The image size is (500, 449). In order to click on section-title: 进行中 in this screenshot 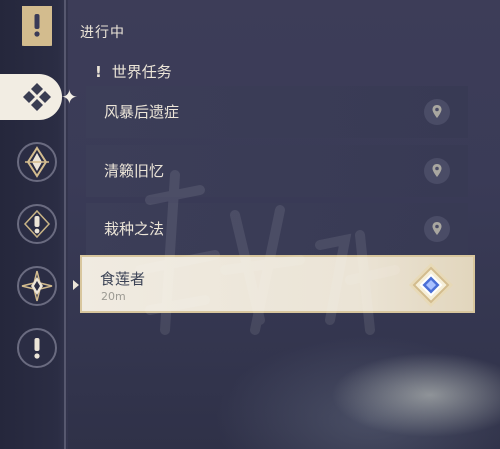, I will do `click(102, 33)`.